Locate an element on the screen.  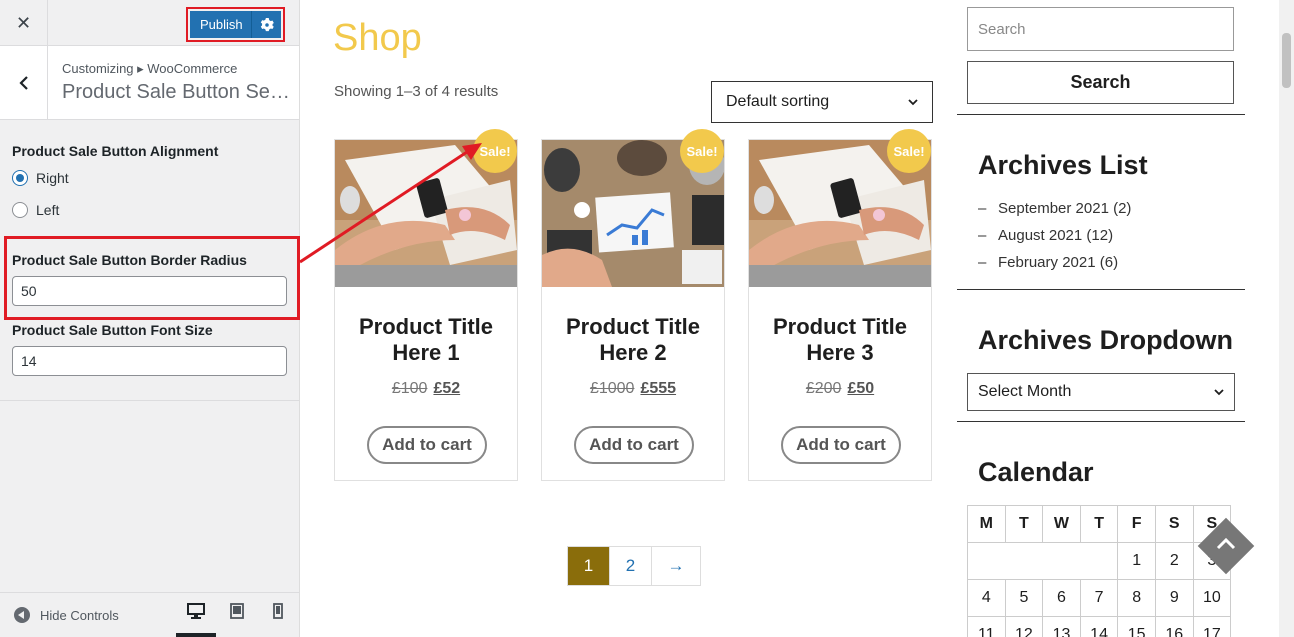
calendar-day: 5 is located at coordinates (1024, 598).